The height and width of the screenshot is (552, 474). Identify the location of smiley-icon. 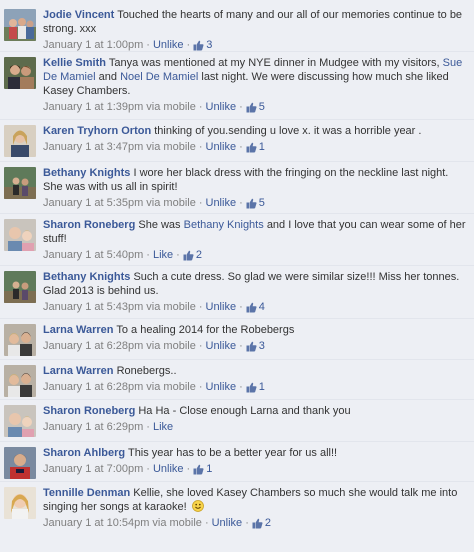
(197, 506).